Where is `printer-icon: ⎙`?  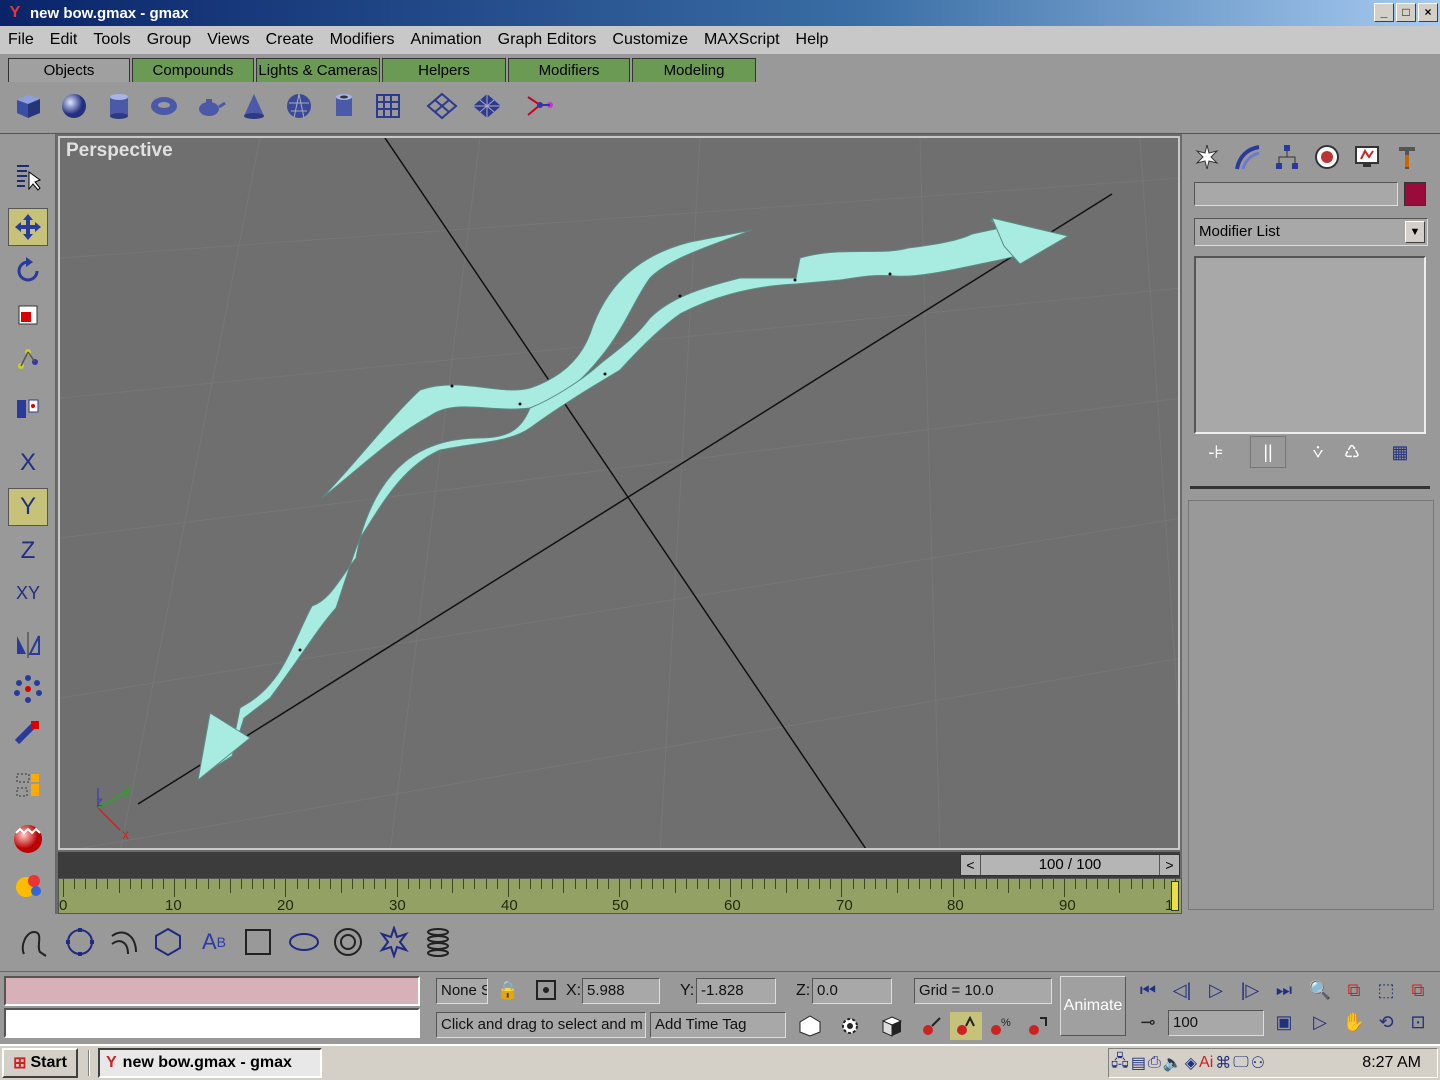
printer-icon: ⎙ is located at coordinates (1154, 1063).